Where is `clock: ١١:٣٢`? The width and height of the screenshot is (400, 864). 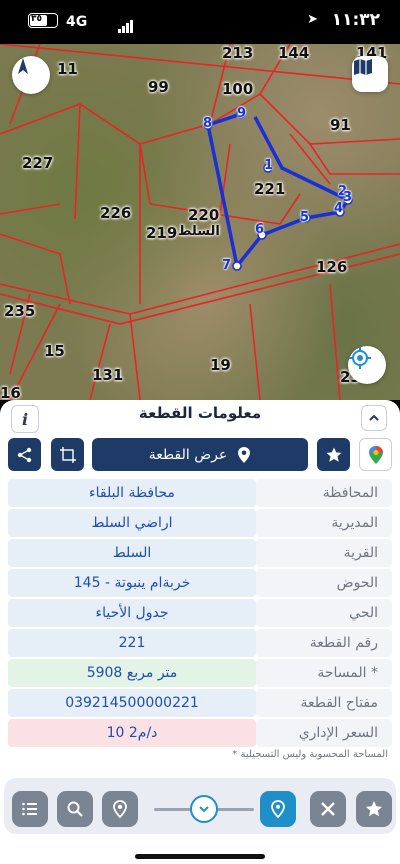 clock: ١١:٣٢ is located at coordinates (355, 20).